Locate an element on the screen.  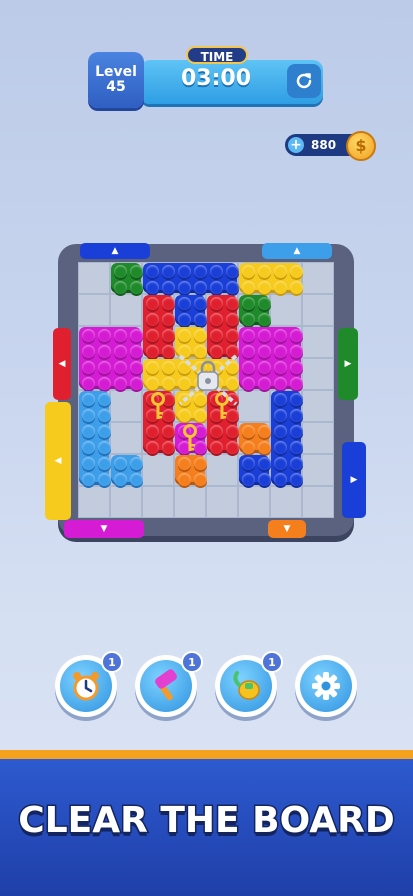
gate-arrow-icon: ▲ is located at coordinates (297, 251).